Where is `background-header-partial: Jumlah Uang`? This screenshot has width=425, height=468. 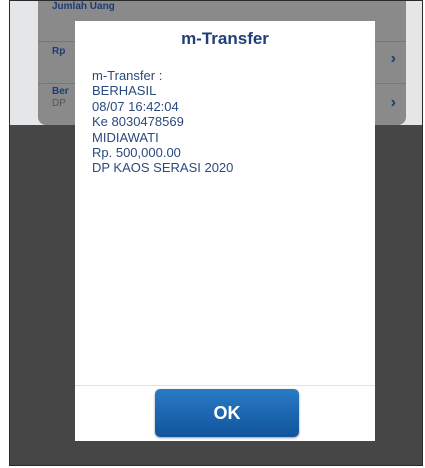
background-header-partial: Jumlah Uang is located at coordinates (83, 6).